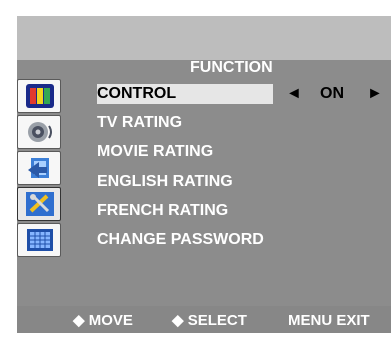 The height and width of the screenshot is (348, 391). I want to click on sidebar-item-setup, so click(39, 168).